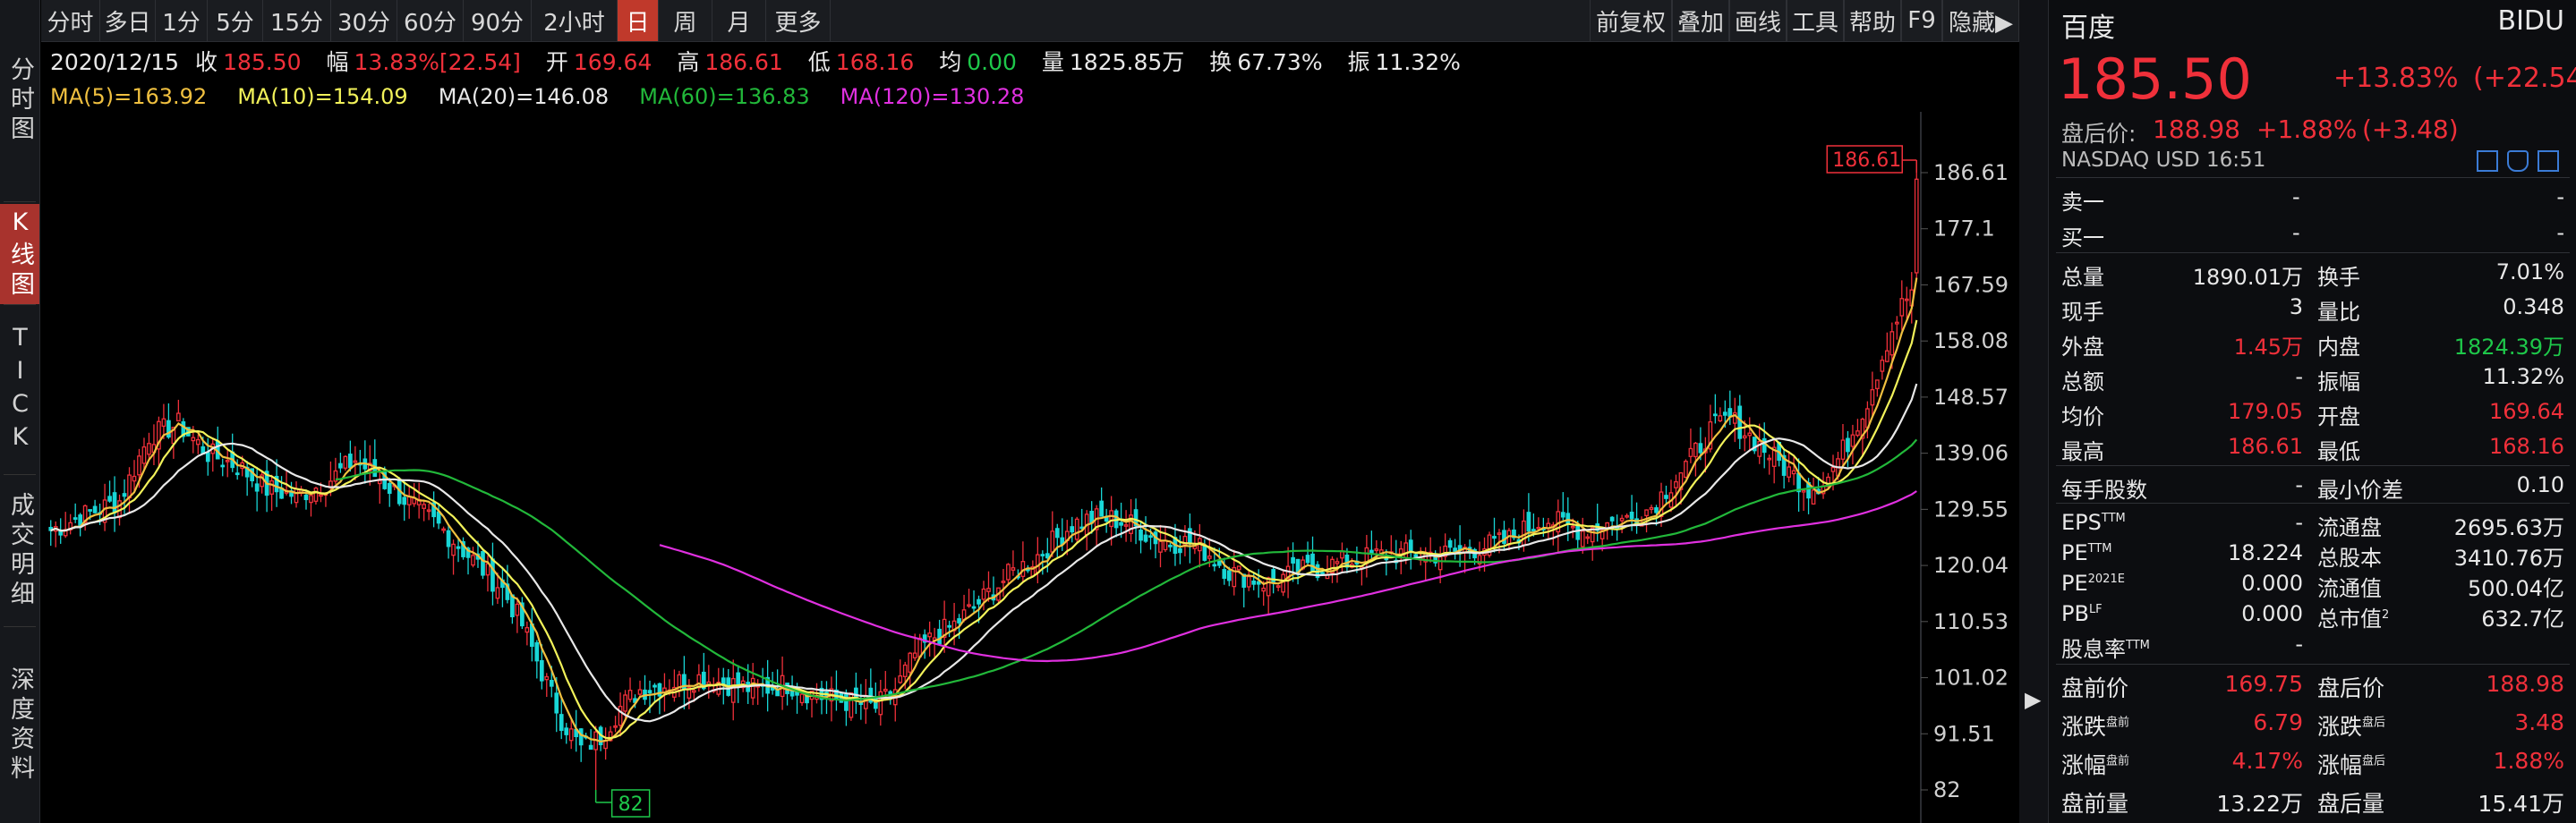 The height and width of the screenshot is (823, 2576). I want to click on prepost-label-2: 盘后价, so click(2350, 687).